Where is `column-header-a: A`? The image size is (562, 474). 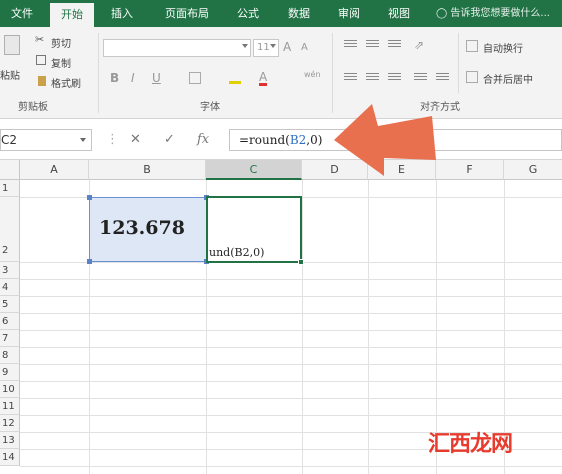
column-header-a: A is located at coordinates (54, 170).